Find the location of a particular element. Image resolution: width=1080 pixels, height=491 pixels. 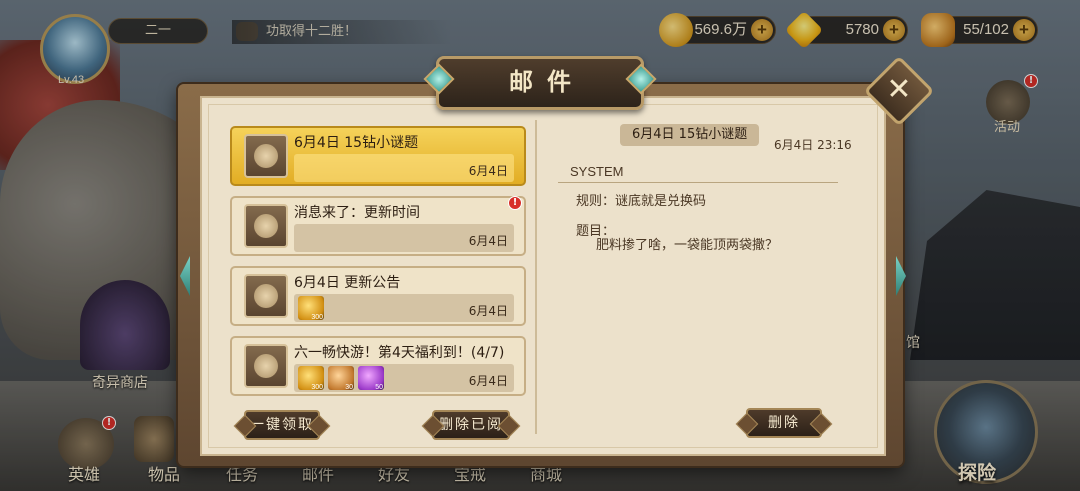

reward-count: 50 is located at coordinates (379, 387).